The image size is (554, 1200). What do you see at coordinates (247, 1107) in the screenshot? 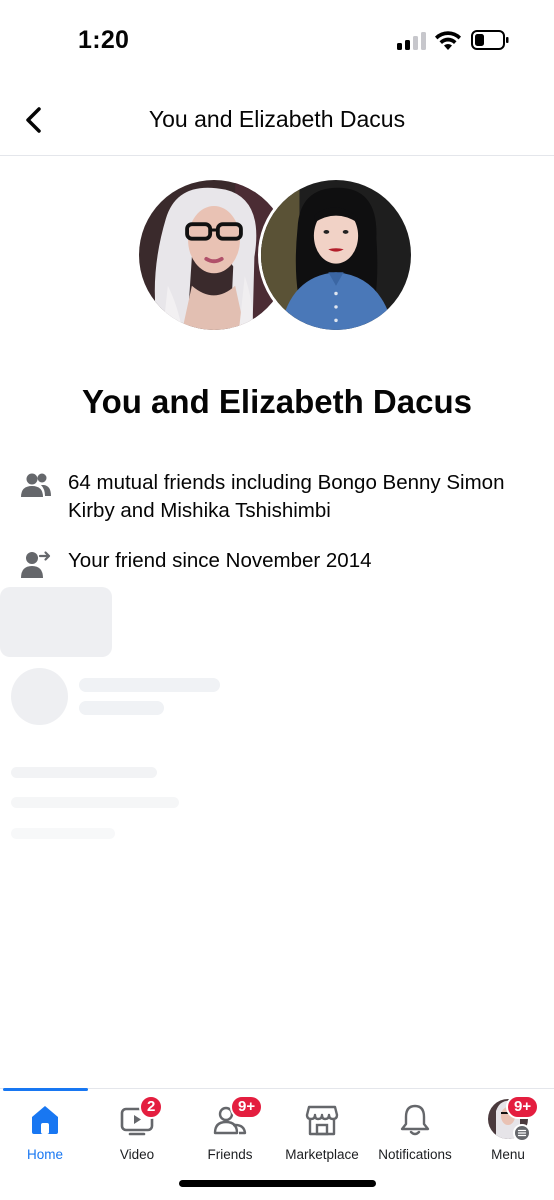
I see `friends-badge: 9+` at bounding box center [247, 1107].